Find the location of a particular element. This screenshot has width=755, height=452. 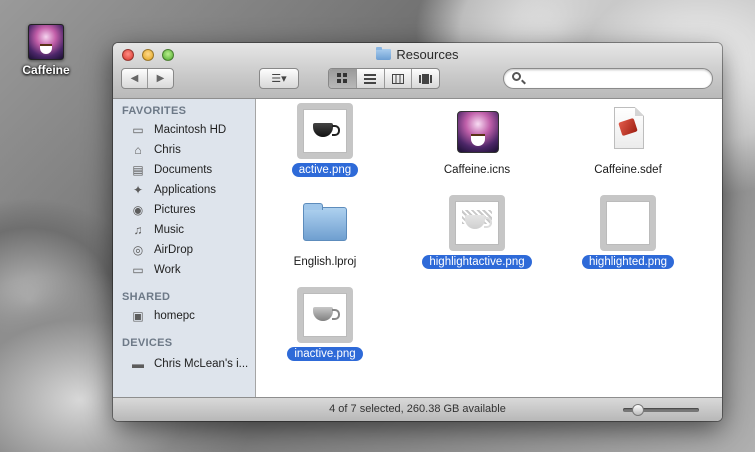

sidebar-item-chris: ⌂ Chris is located at coordinates (192, 150).